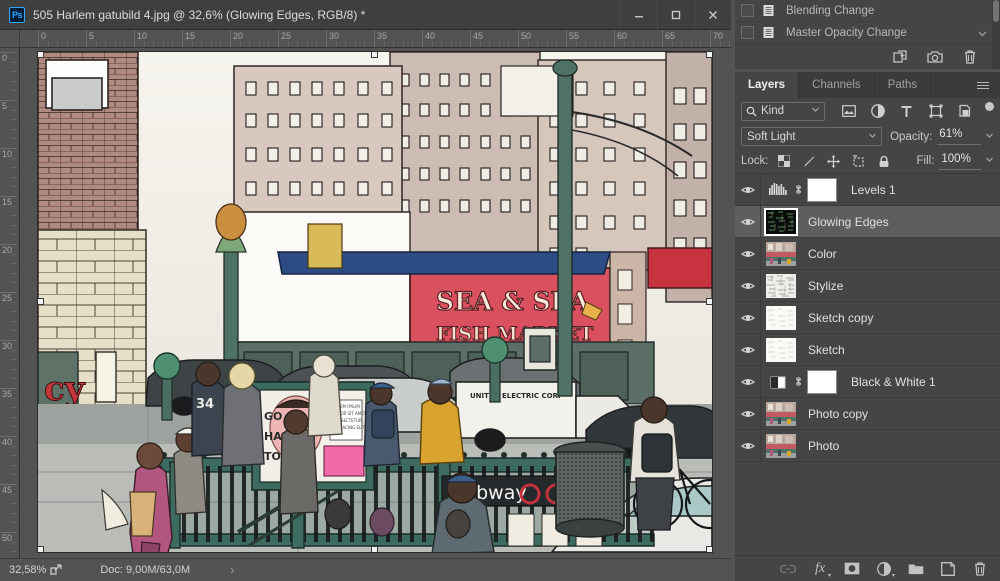 This screenshot has height=581, width=1000. What do you see at coordinates (989, 111) in the screenshot?
I see `filter-enable-toggle` at bounding box center [989, 111].